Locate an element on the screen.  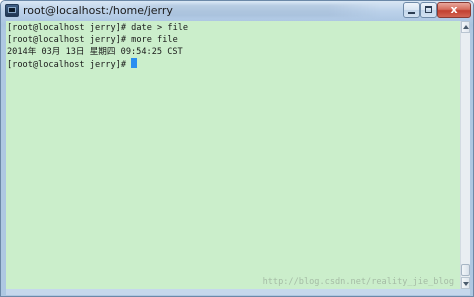
scroll-down-button is located at coordinates (465, 283).